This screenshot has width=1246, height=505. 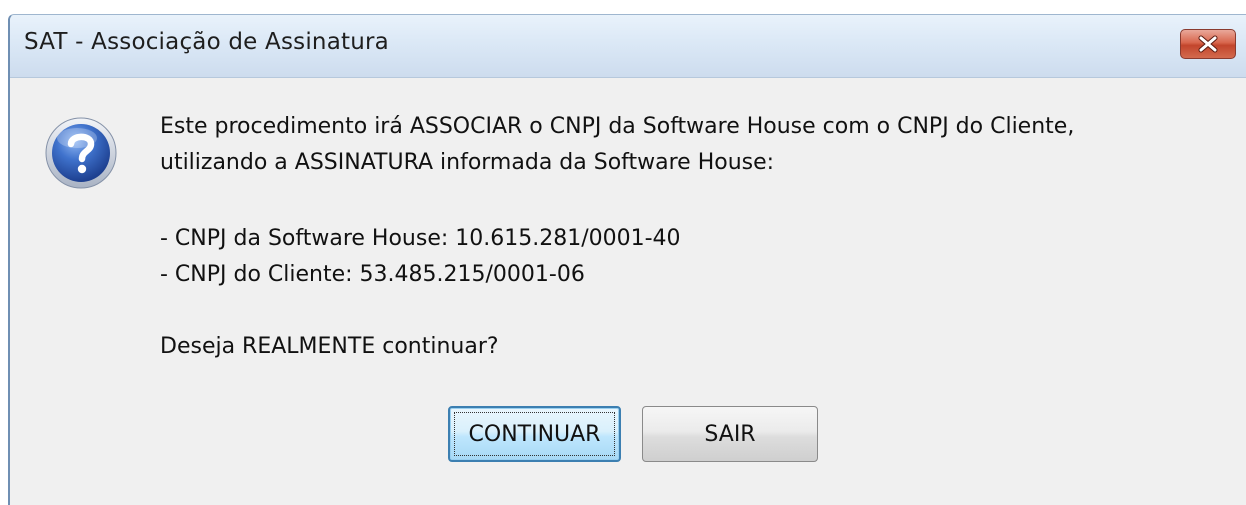 I want to click on continue-button: CONTINUAR, so click(x=534, y=434).